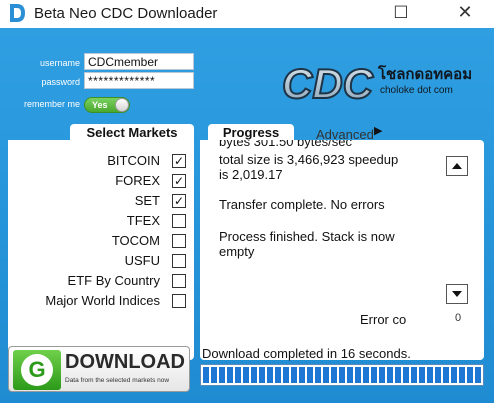  Describe the element at coordinates (117, 380) in the screenshot. I see `download-subtitle: Data from the selected markets now` at that location.